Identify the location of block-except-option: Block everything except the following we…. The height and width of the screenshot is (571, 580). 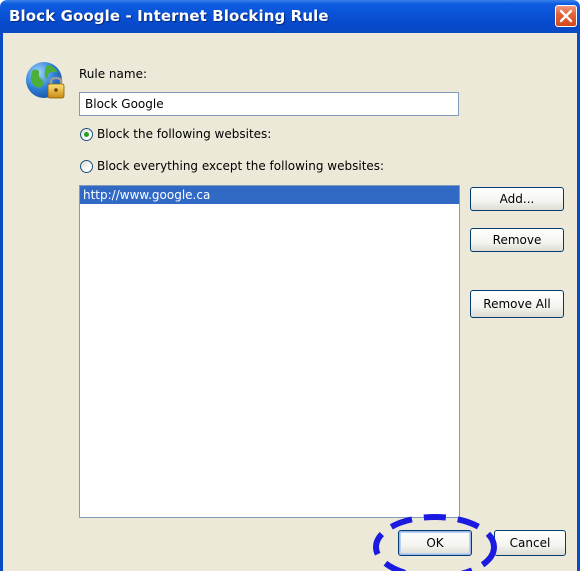
(232, 166).